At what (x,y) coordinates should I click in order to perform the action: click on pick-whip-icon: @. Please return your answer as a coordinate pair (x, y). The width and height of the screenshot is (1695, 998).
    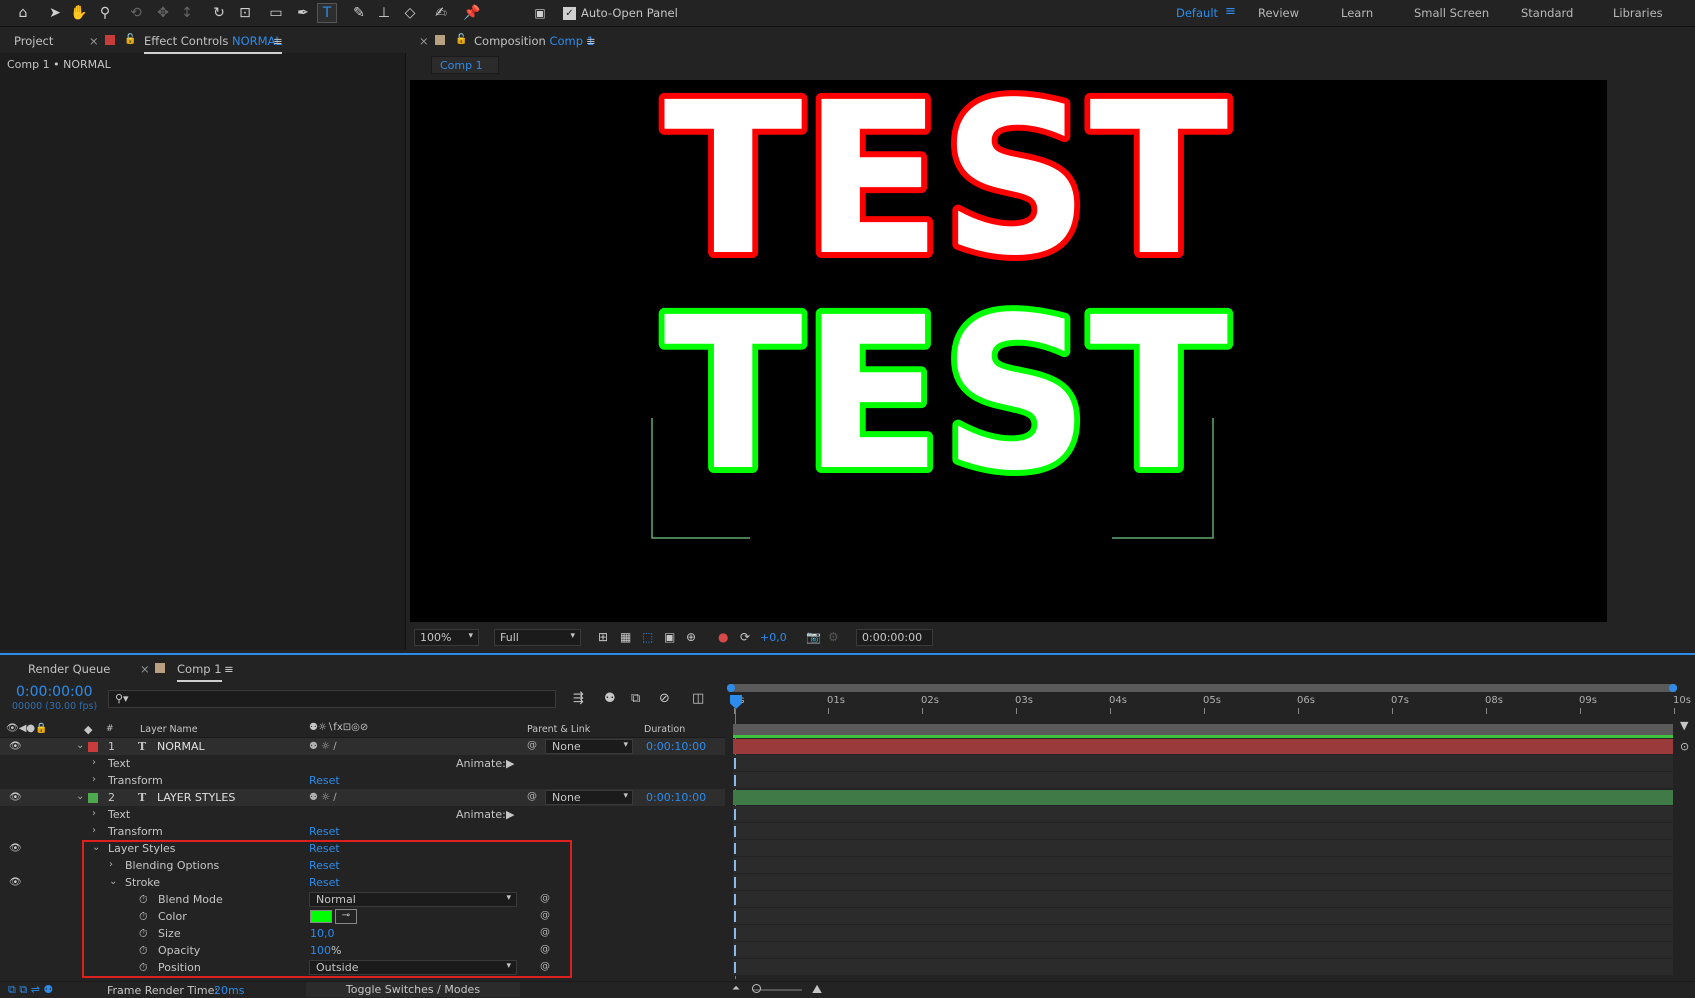
    Looking at the image, I should click on (532, 796).